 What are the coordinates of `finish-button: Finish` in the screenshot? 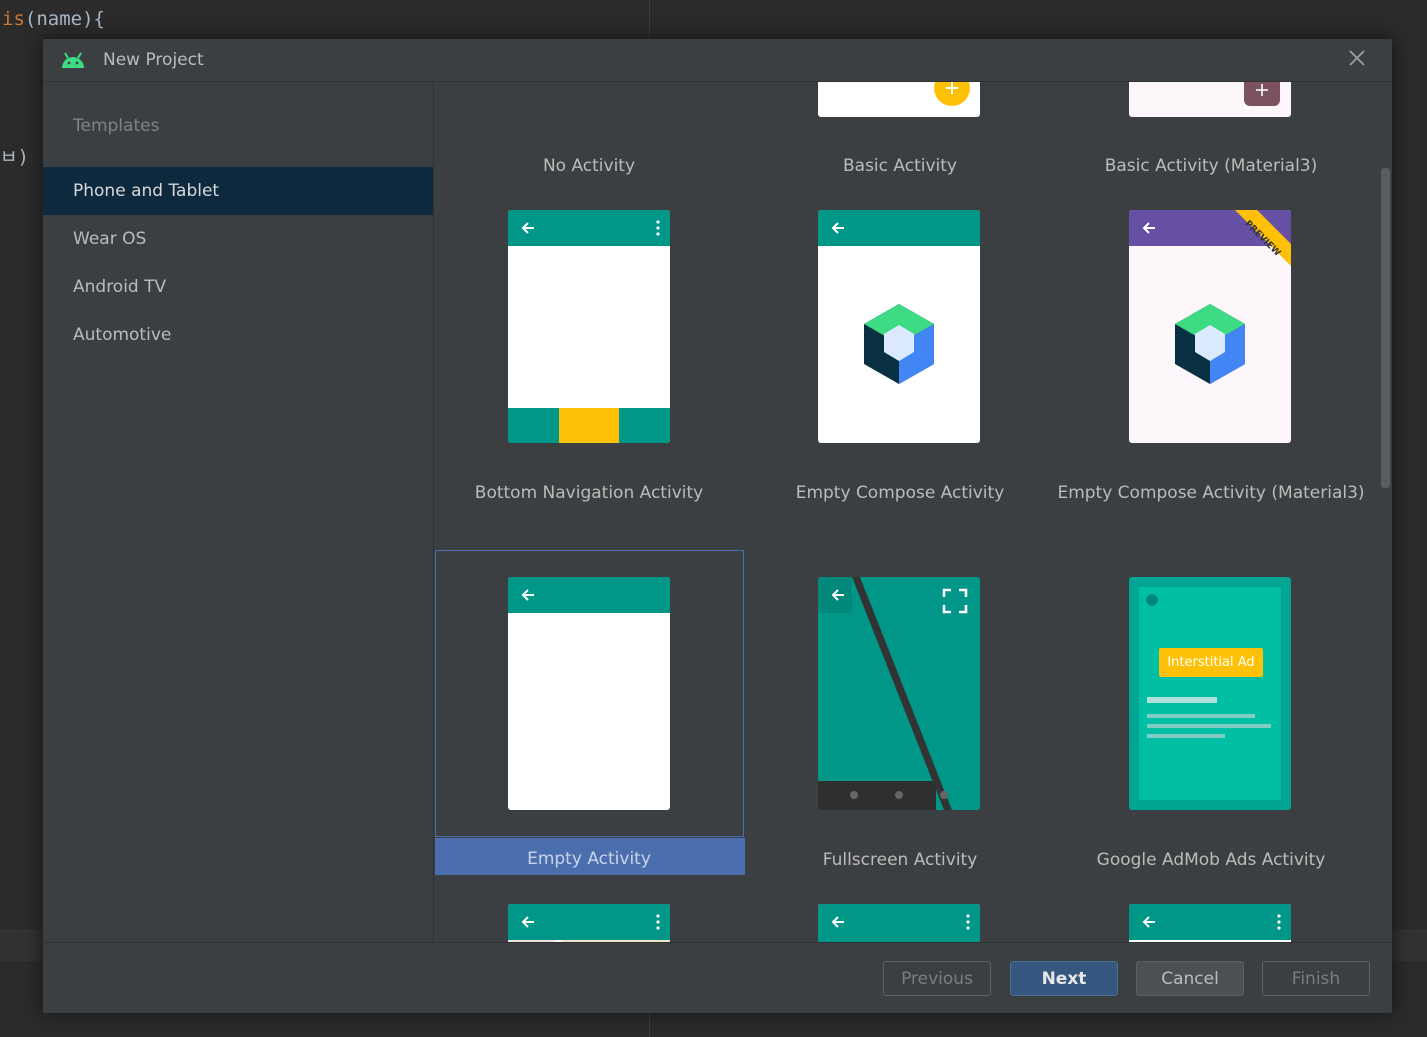 It's located at (1316, 978).